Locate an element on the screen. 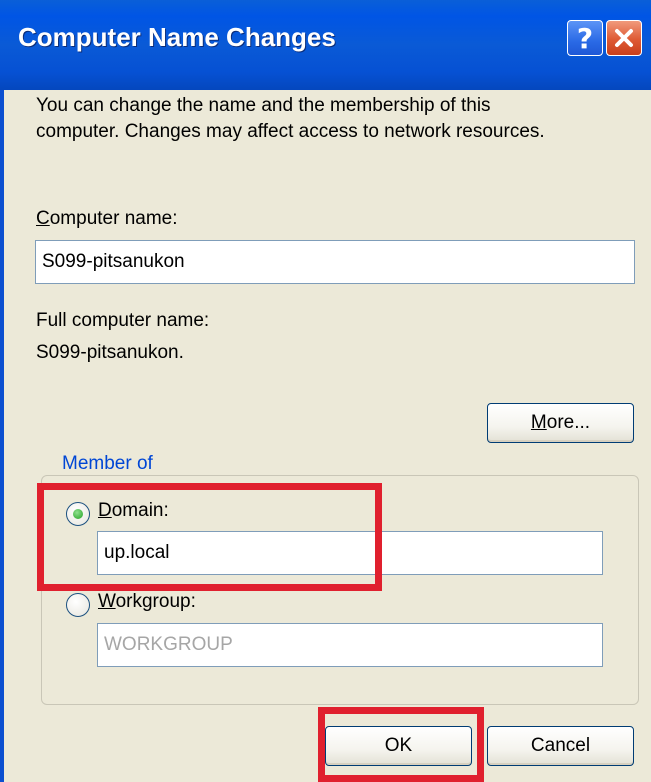 This screenshot has width=651, height=782. mnemonic: D is located at coordinates (105, 510).